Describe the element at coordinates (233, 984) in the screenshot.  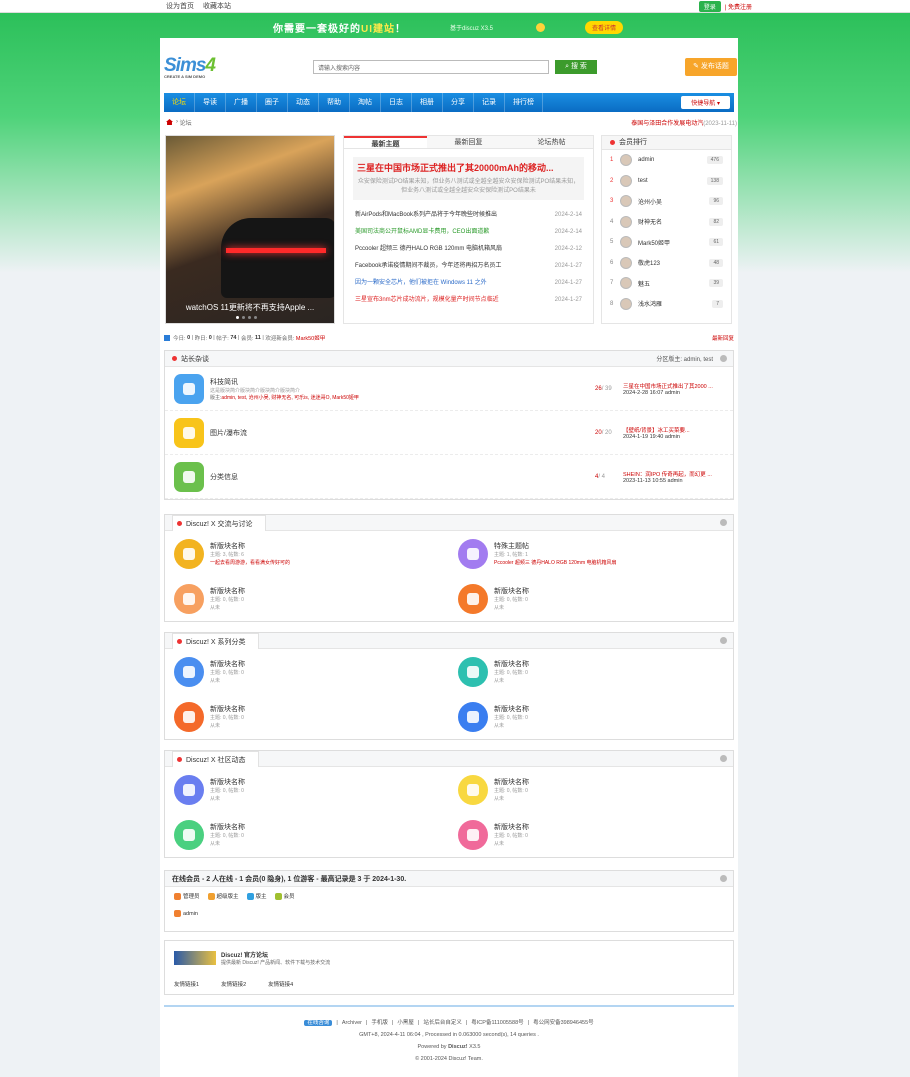
I see `friend-link: 友情链接2` at that location.